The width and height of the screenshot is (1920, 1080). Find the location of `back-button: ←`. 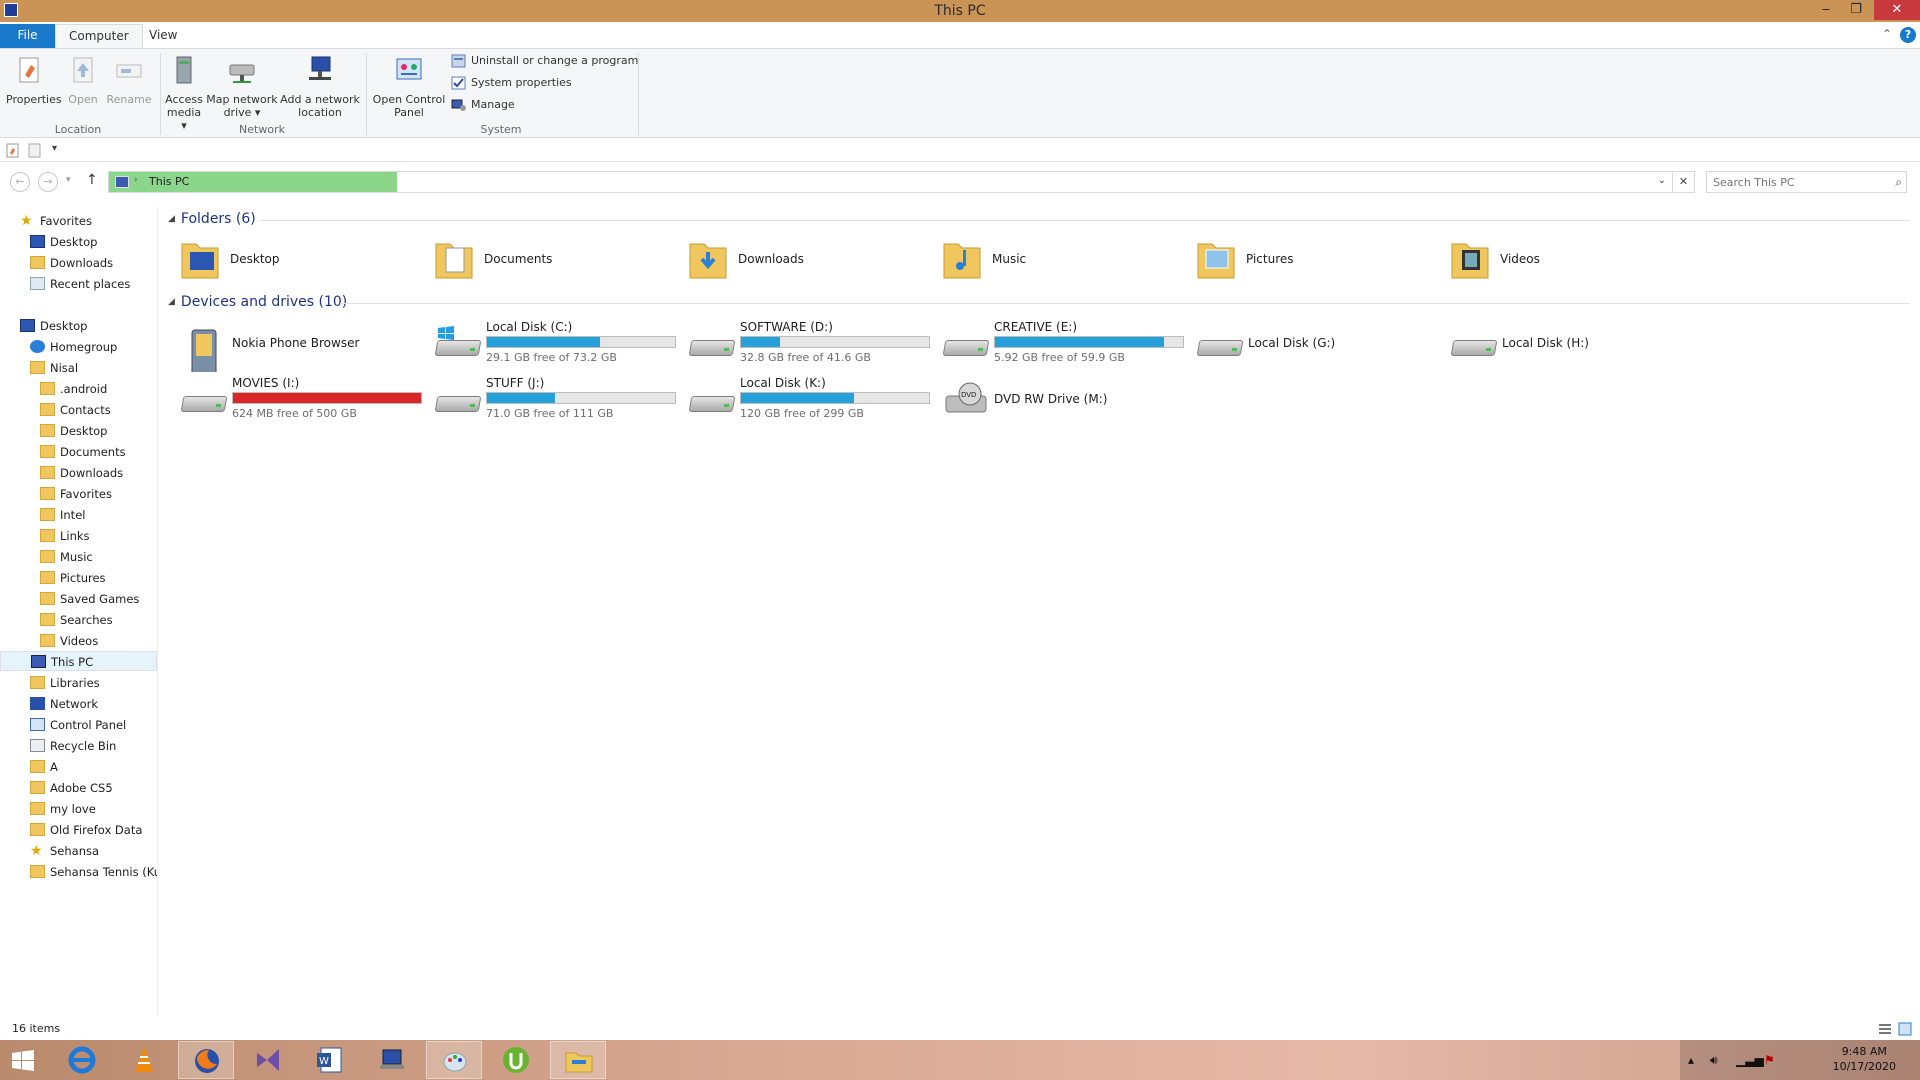

back-button: ← is located at coordinates (20, 182).